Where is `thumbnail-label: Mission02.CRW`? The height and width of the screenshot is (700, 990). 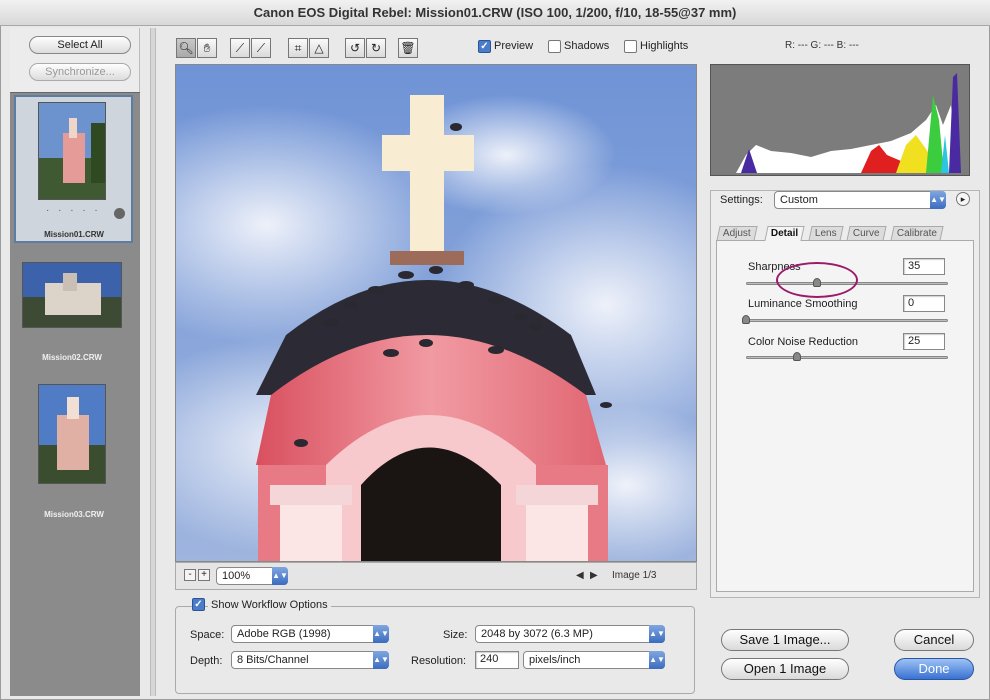 thumbnail-label: Mission02.CRW is located at coordinates (72, 357).